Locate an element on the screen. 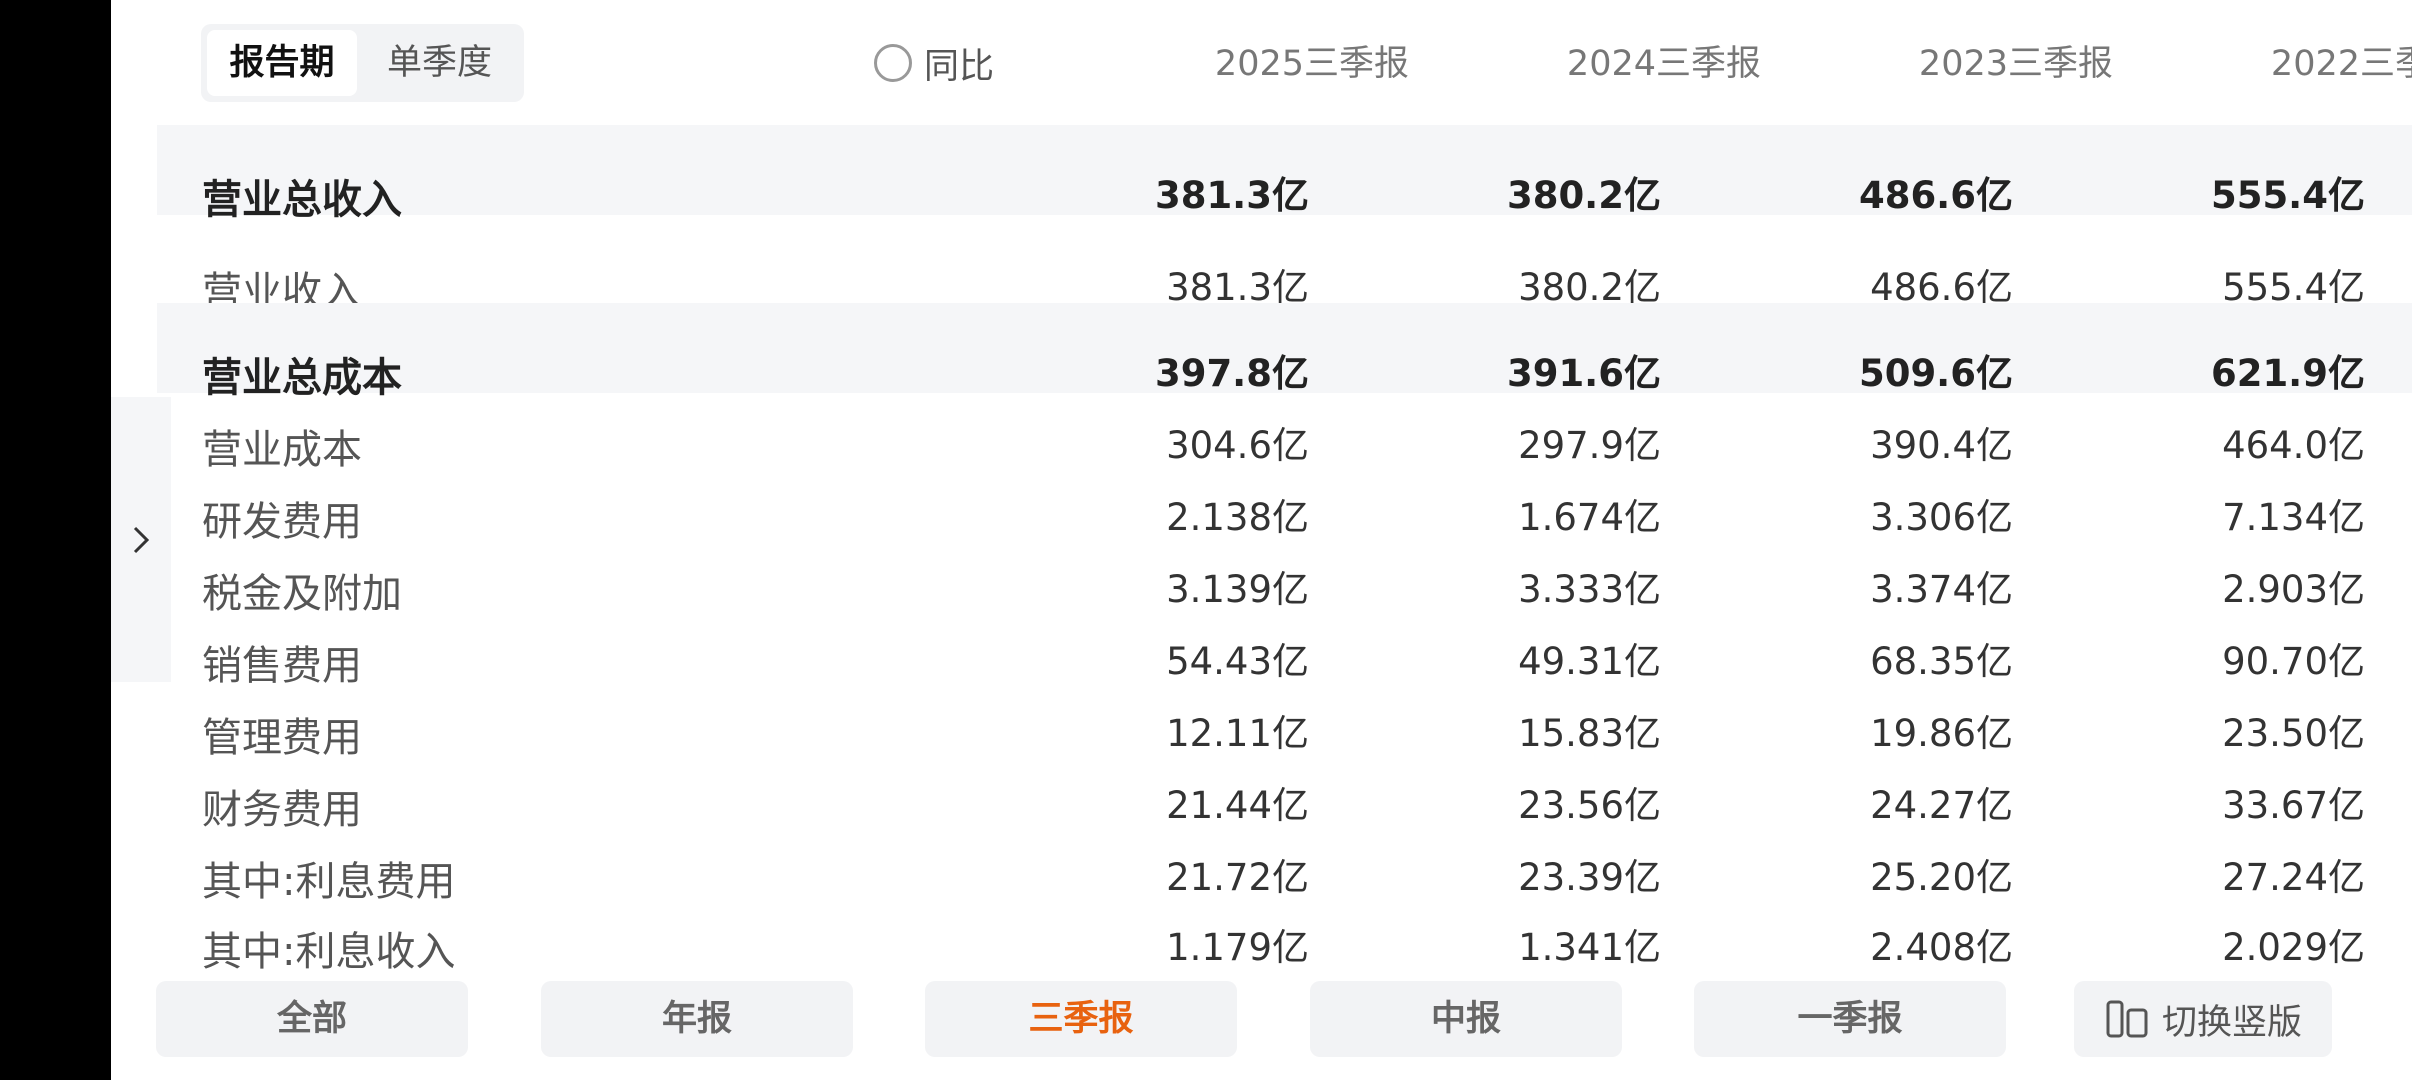 The height and width of the screenshot is (1080, 2412). cell-value: 23.56亿 is located at coordinates (1589, 805).